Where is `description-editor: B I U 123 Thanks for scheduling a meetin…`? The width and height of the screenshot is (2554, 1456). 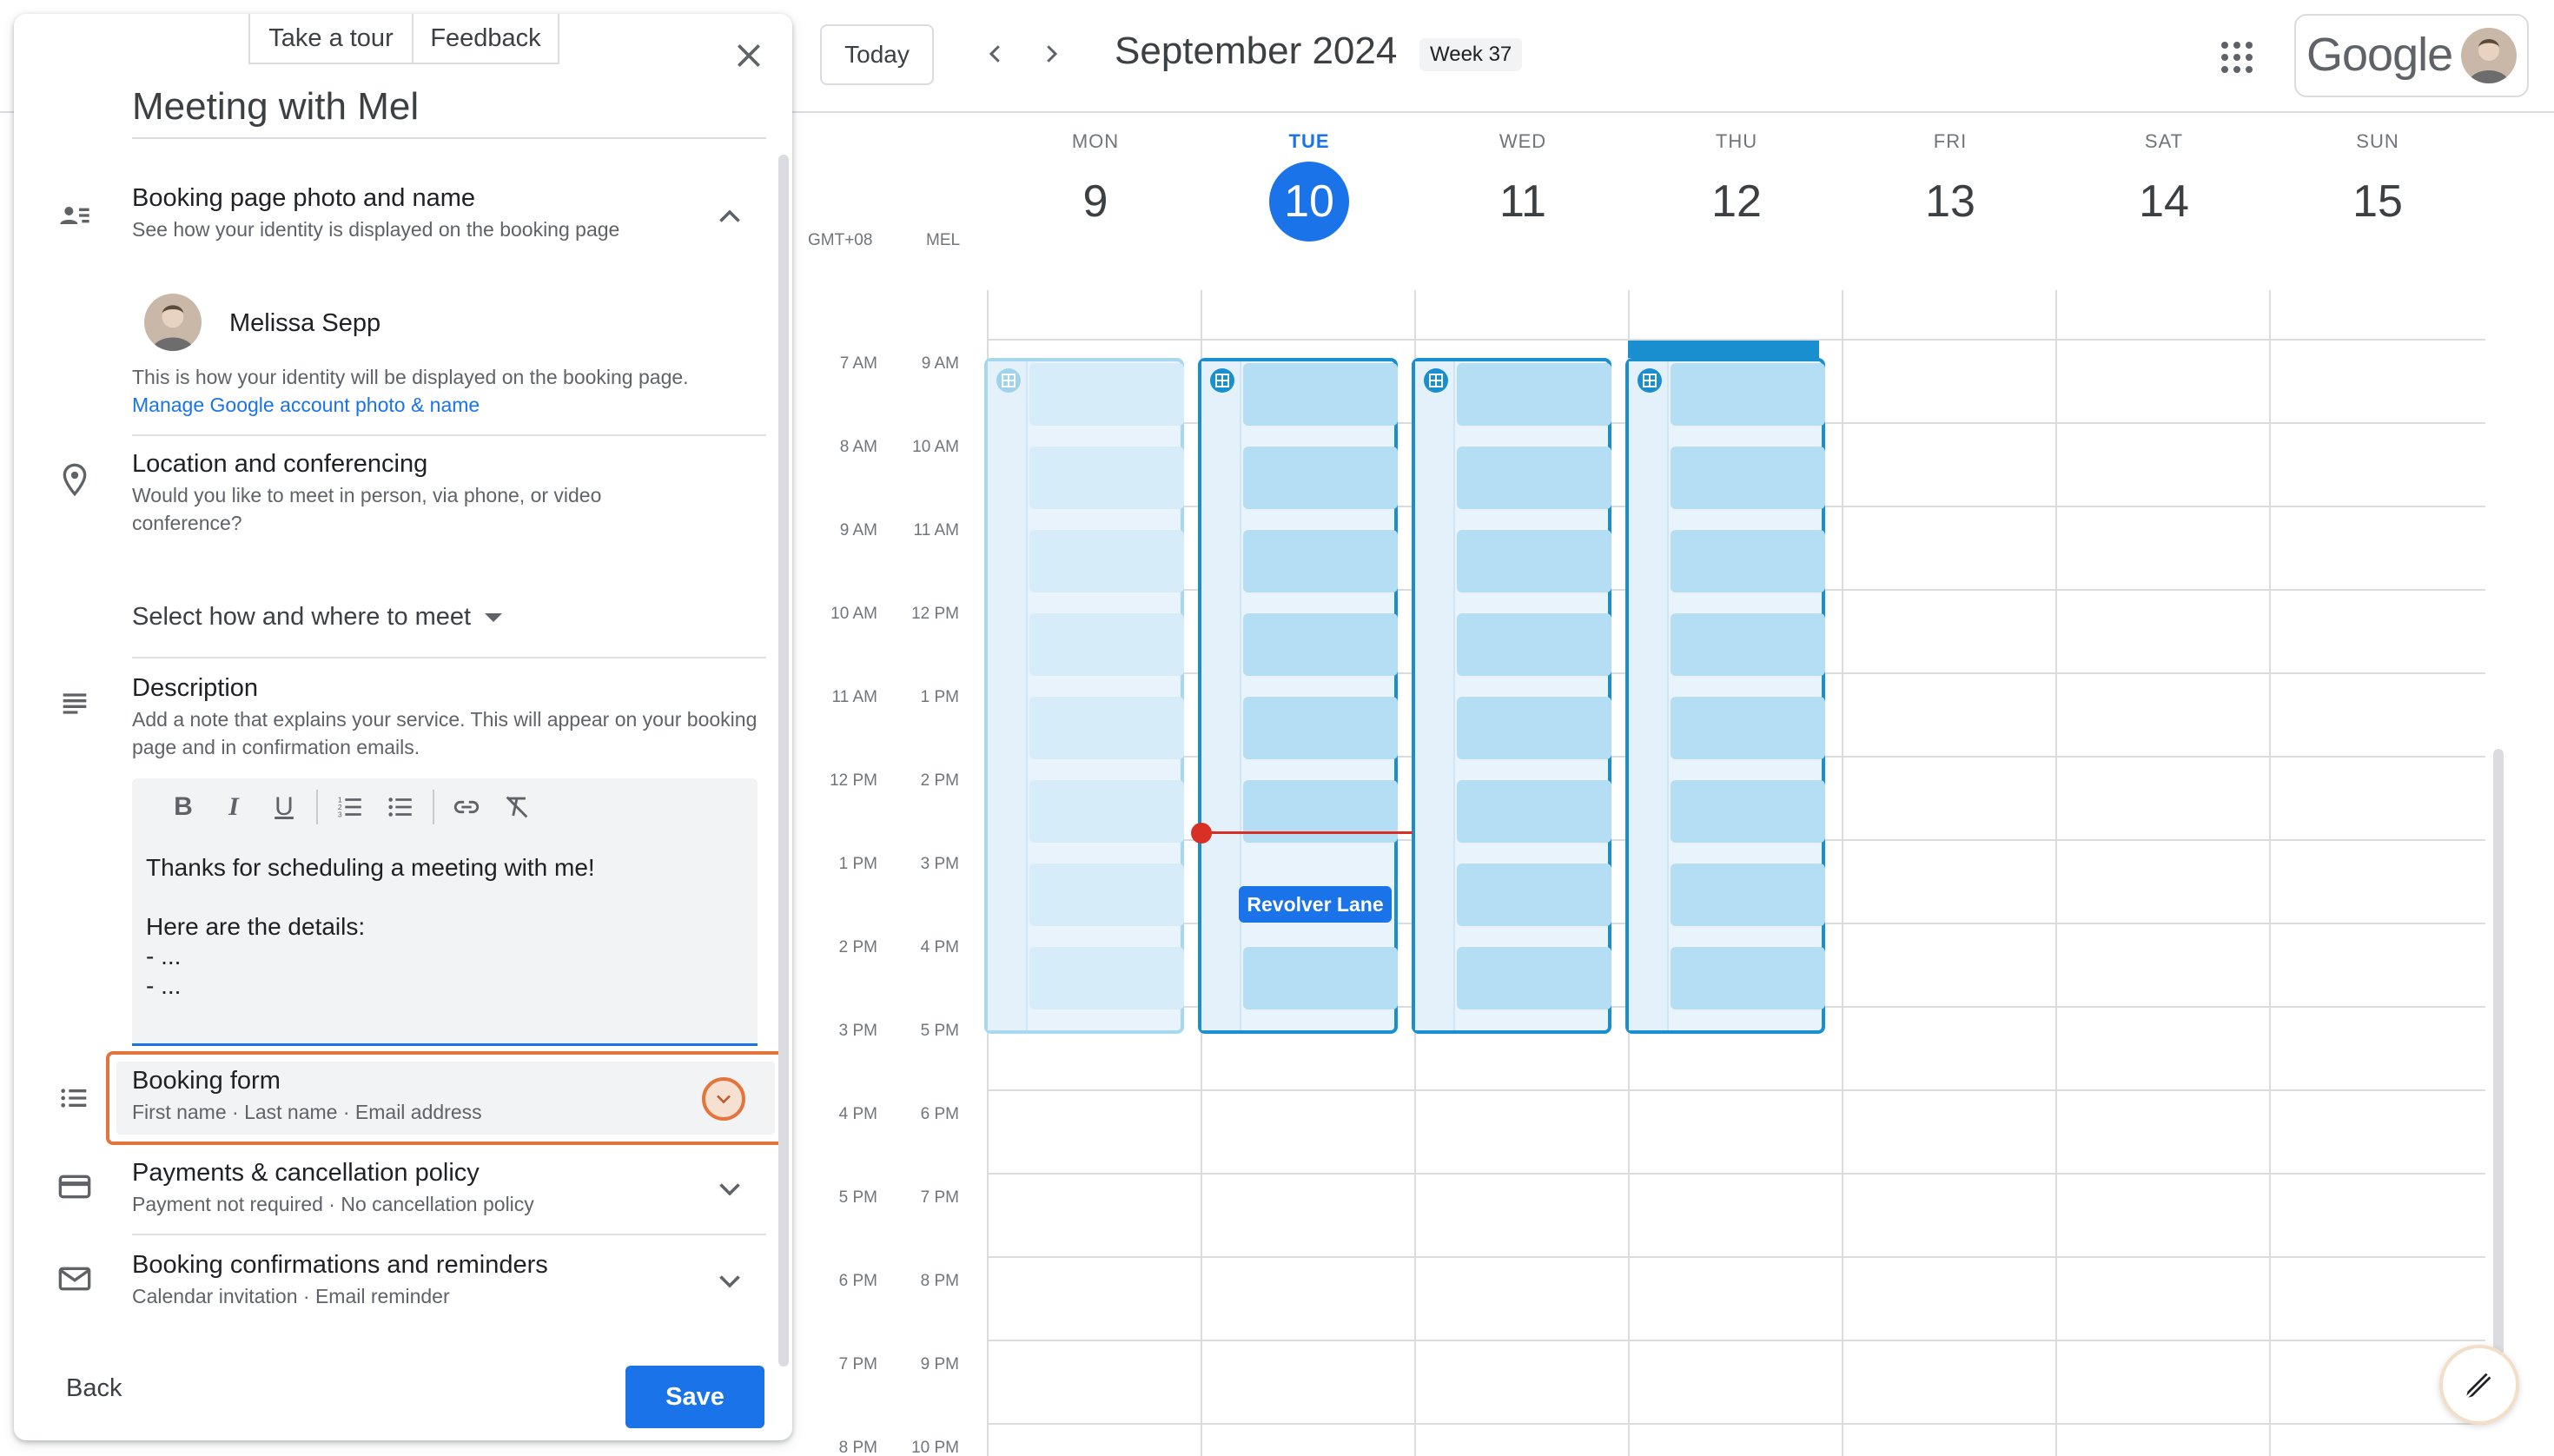
description-editor: B I U 123 Thanks for scheduling a meetin… is located at coordinates (445, 912).